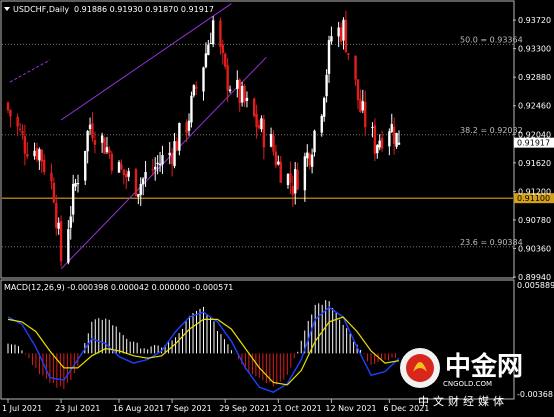  What do you see at coordinates (467, 384) in the screenshot?
I see `watermark-domain: CNGOLD.COM` at bounding box center [467, 384].